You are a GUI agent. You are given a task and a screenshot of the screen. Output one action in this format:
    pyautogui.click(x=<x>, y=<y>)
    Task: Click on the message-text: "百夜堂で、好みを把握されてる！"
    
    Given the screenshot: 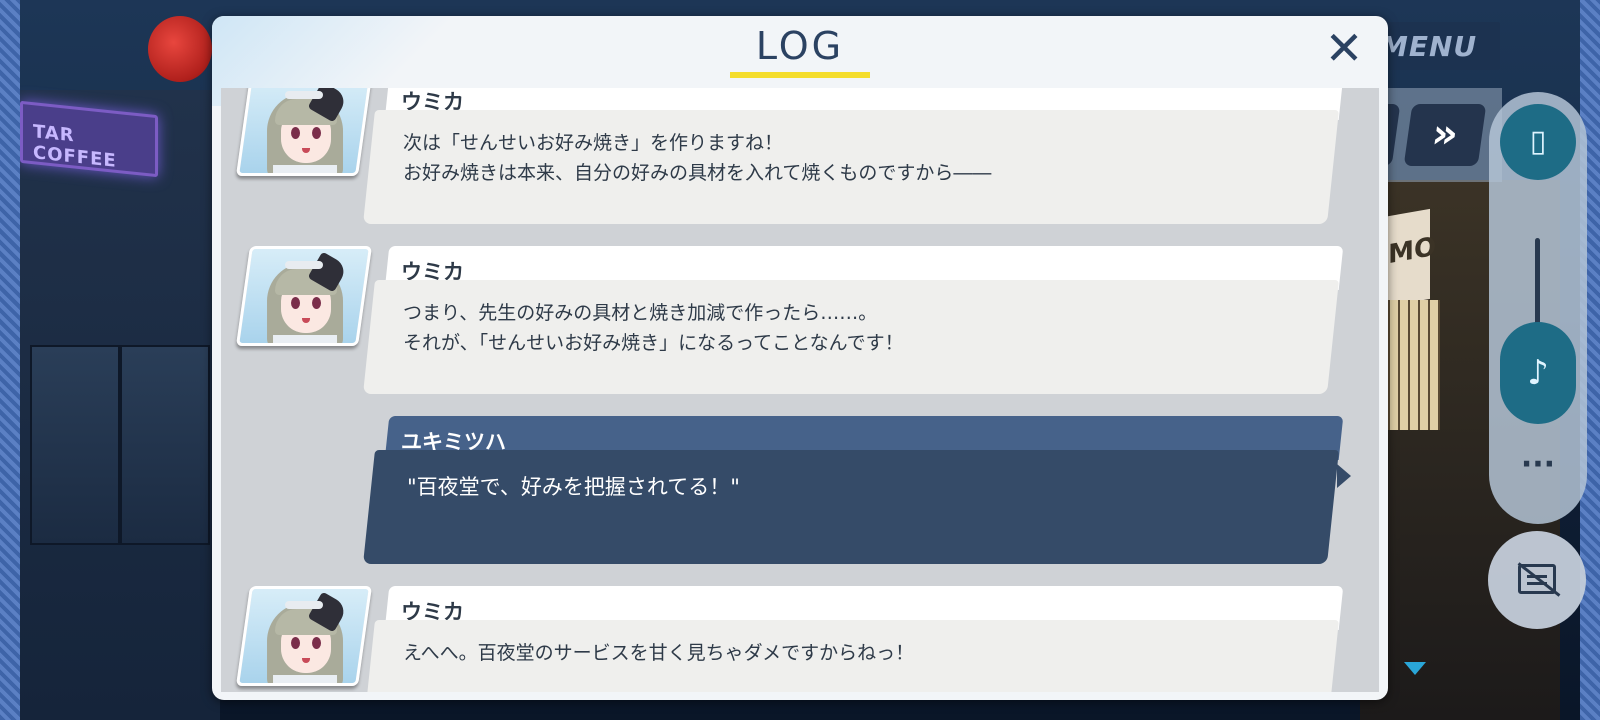 What is the action you would take?
    pyautogui.click(x=573, y=487)
    